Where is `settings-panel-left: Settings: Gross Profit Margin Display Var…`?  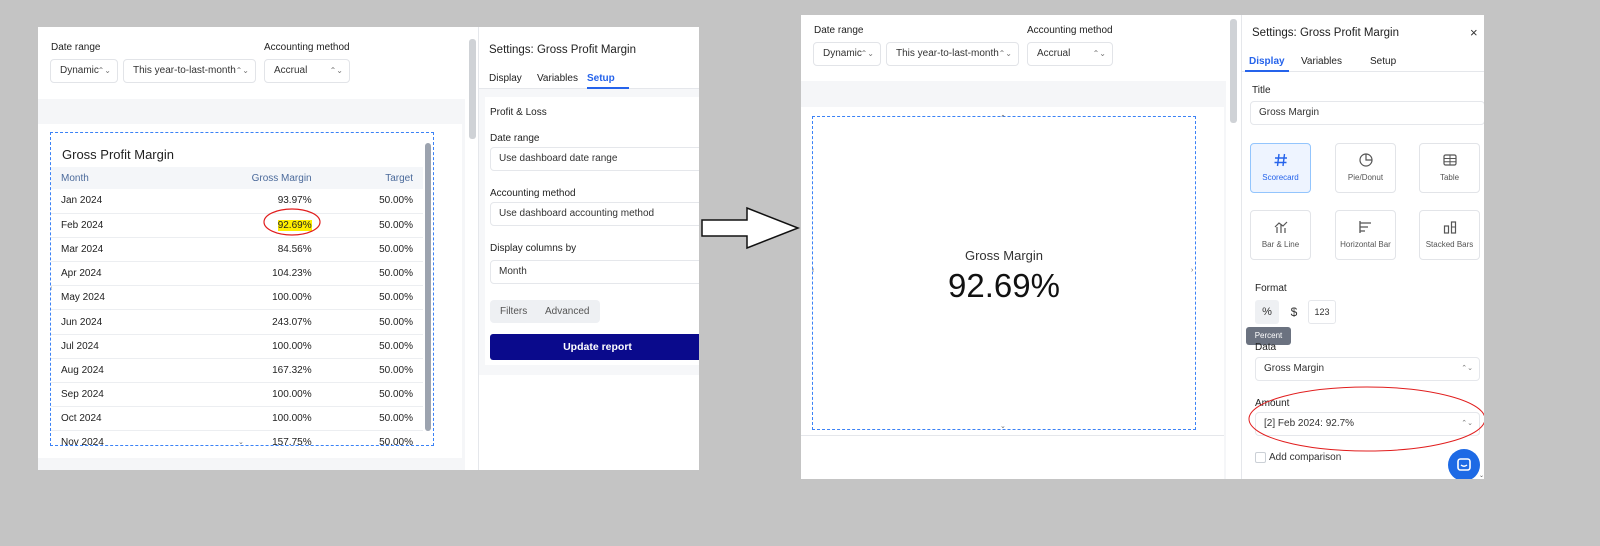 settings-panel-left: Settings: Gross Profit Margin Display Var… is located at coordinates (588, 248).